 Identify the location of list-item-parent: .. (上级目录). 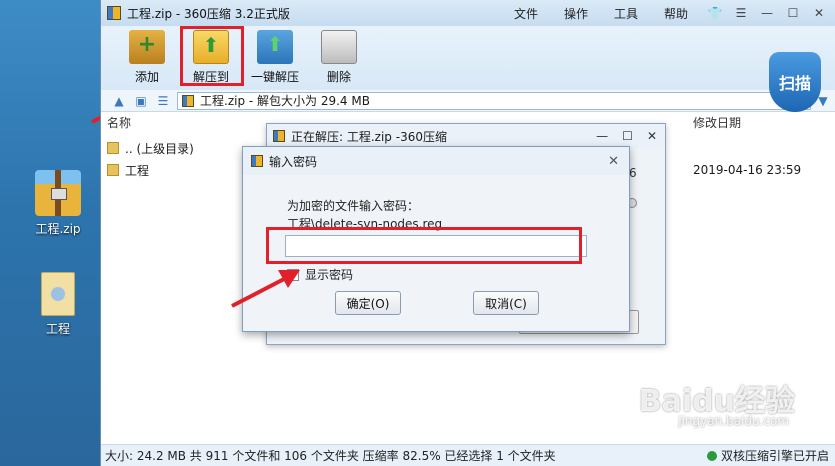
(150, 148).